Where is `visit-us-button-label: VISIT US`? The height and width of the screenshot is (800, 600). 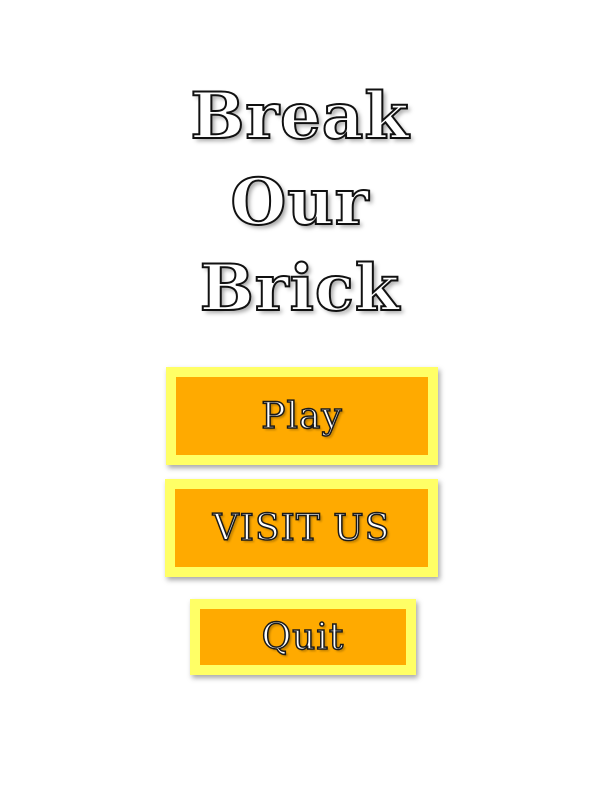 visit-us-button-label: VISIT US is located at coordinates (301, 528).